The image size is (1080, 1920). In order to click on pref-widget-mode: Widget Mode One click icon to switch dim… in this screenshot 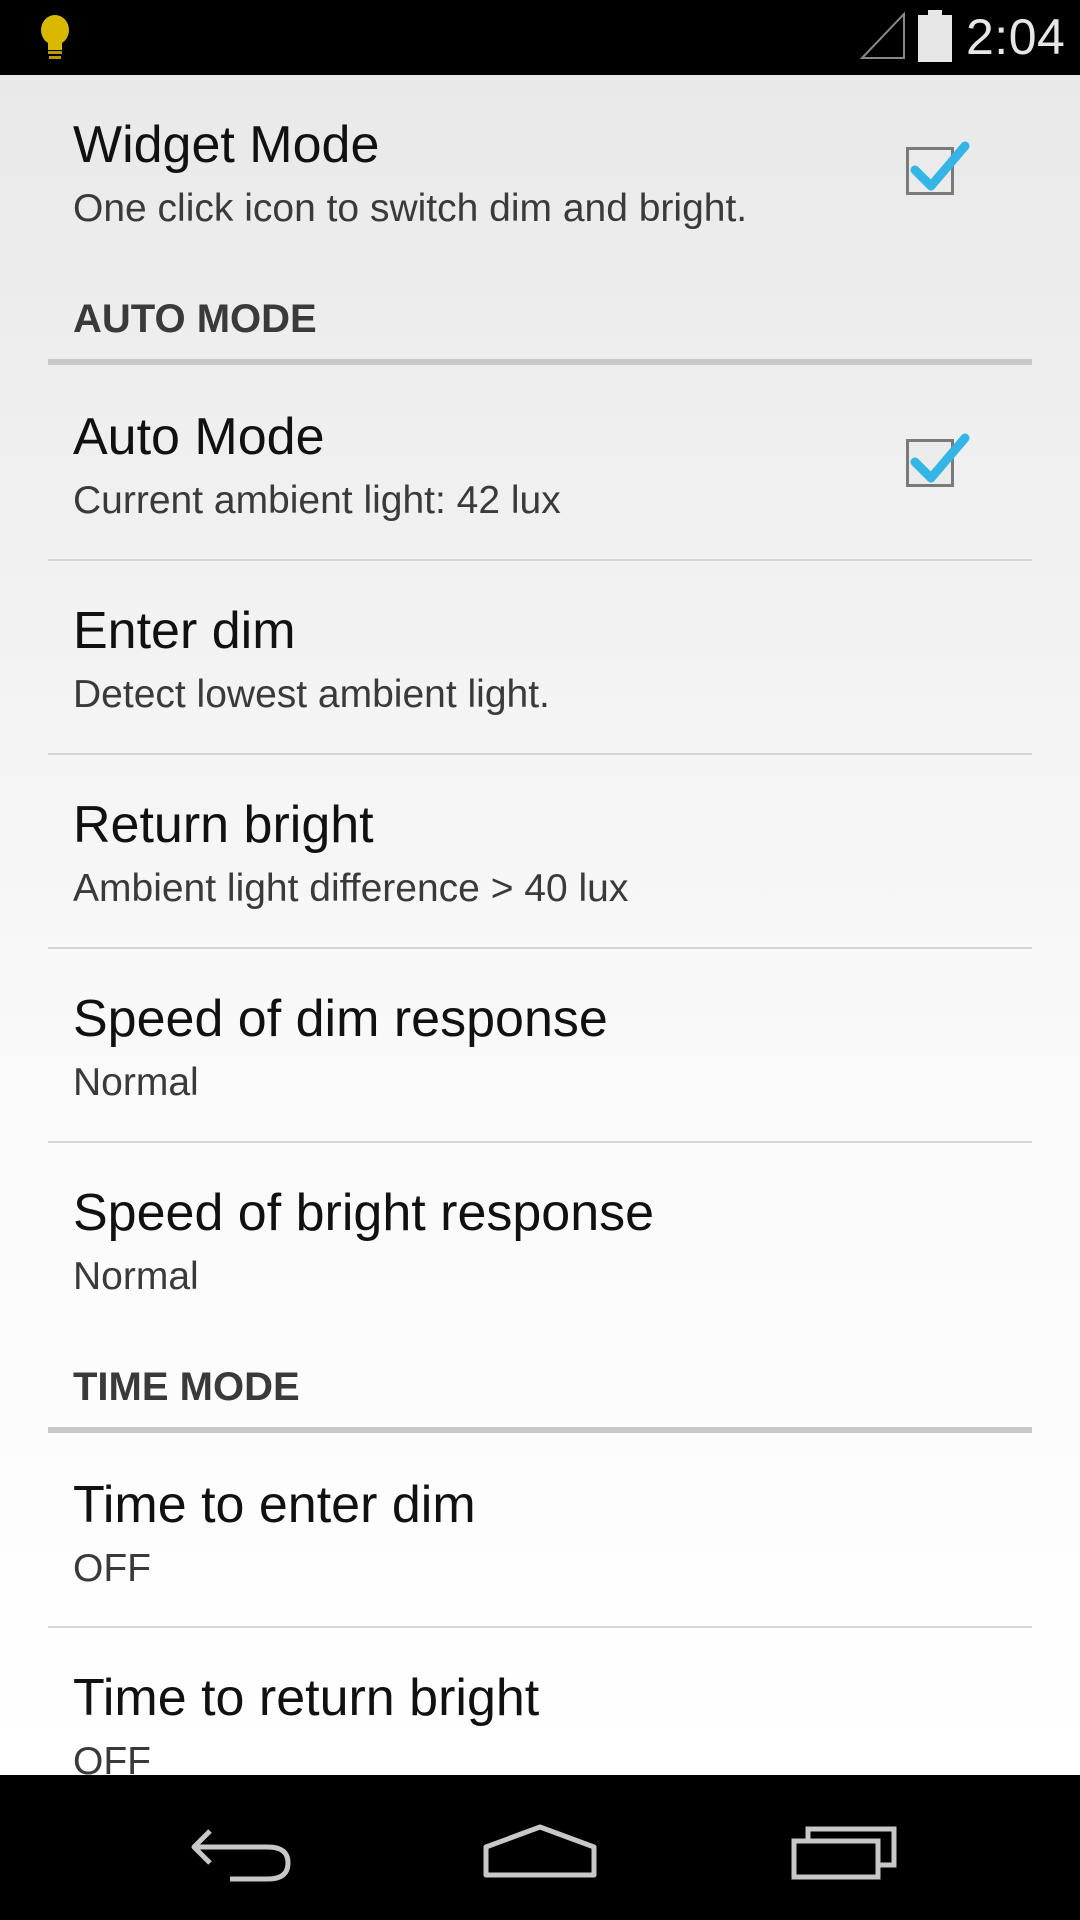, I will do `click(540, 160)`.